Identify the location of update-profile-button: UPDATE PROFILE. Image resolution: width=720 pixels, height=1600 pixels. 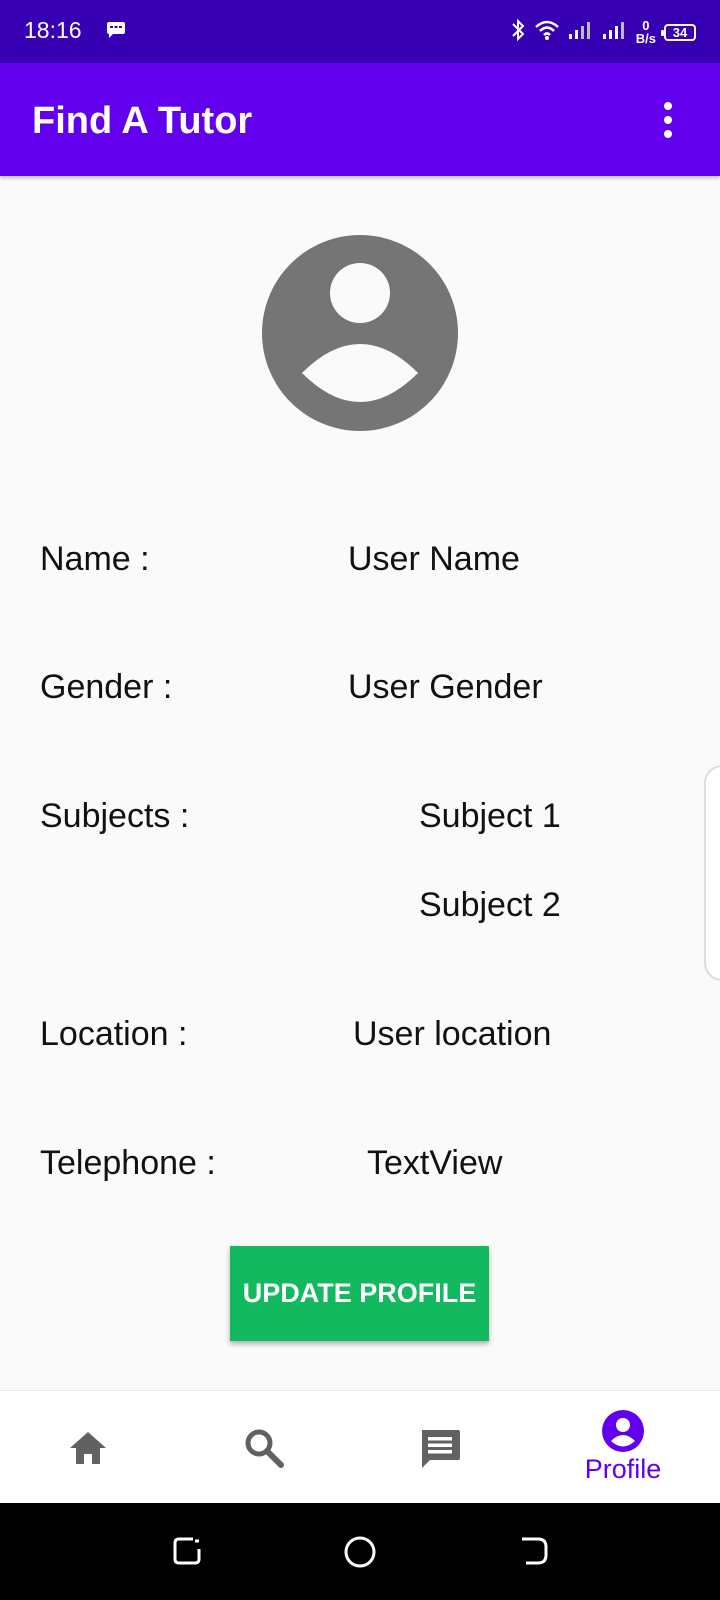
(359, 1293).